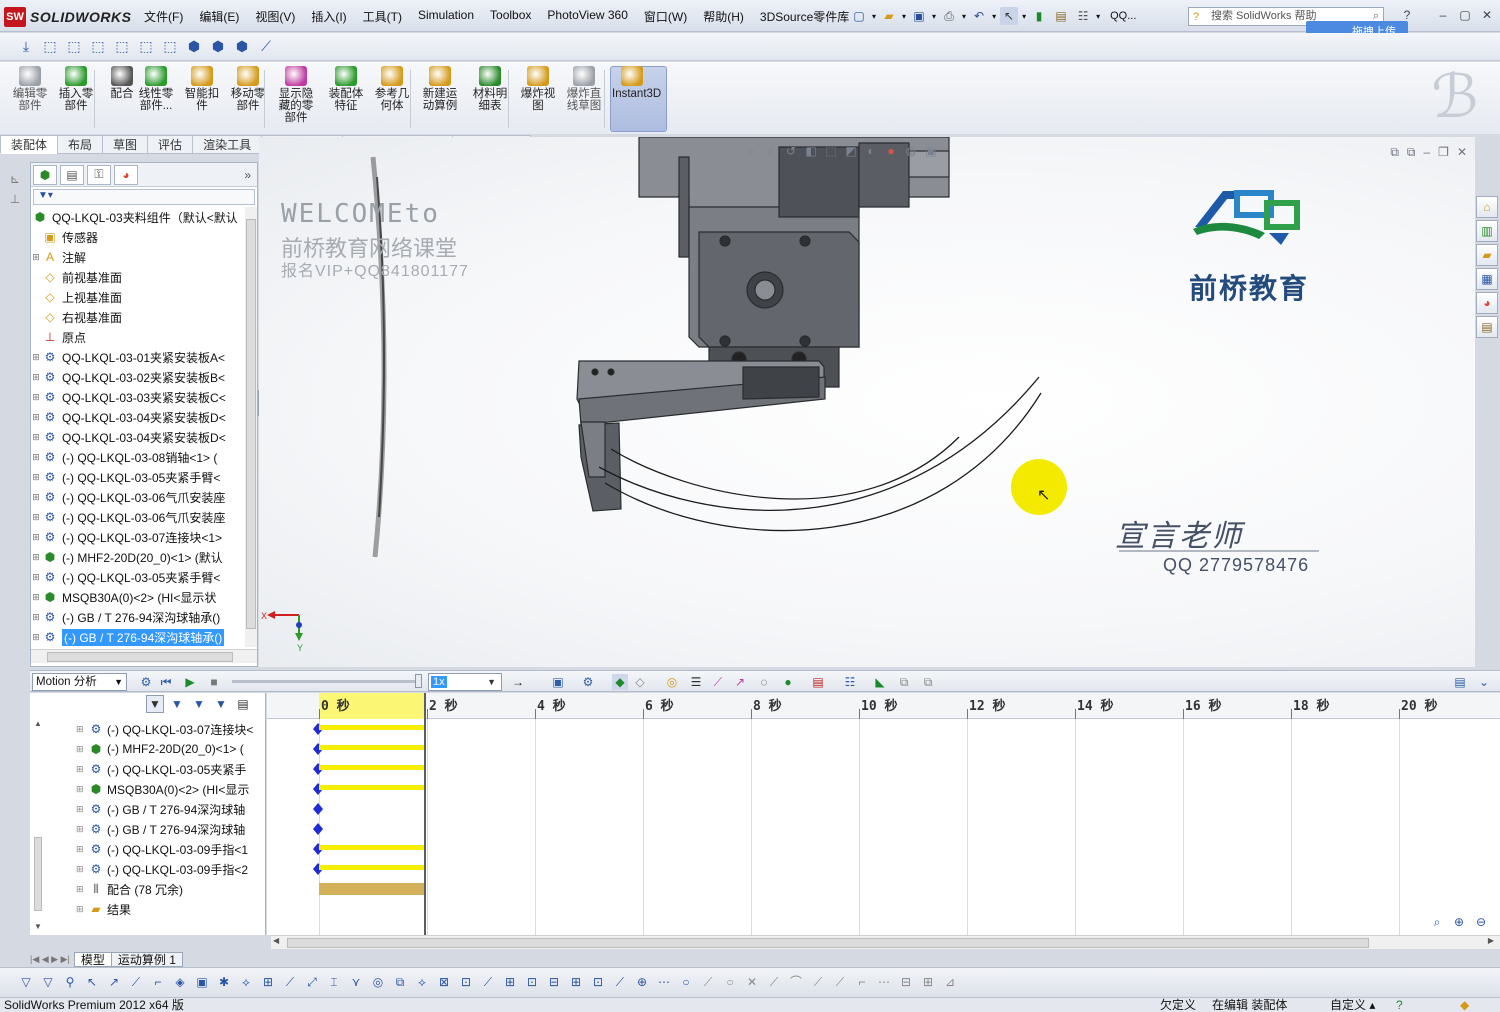  Describe the element at coordinates (751, 151) in the screenshot. I see `zoom-to-fit-icon: ⌕` at that location.